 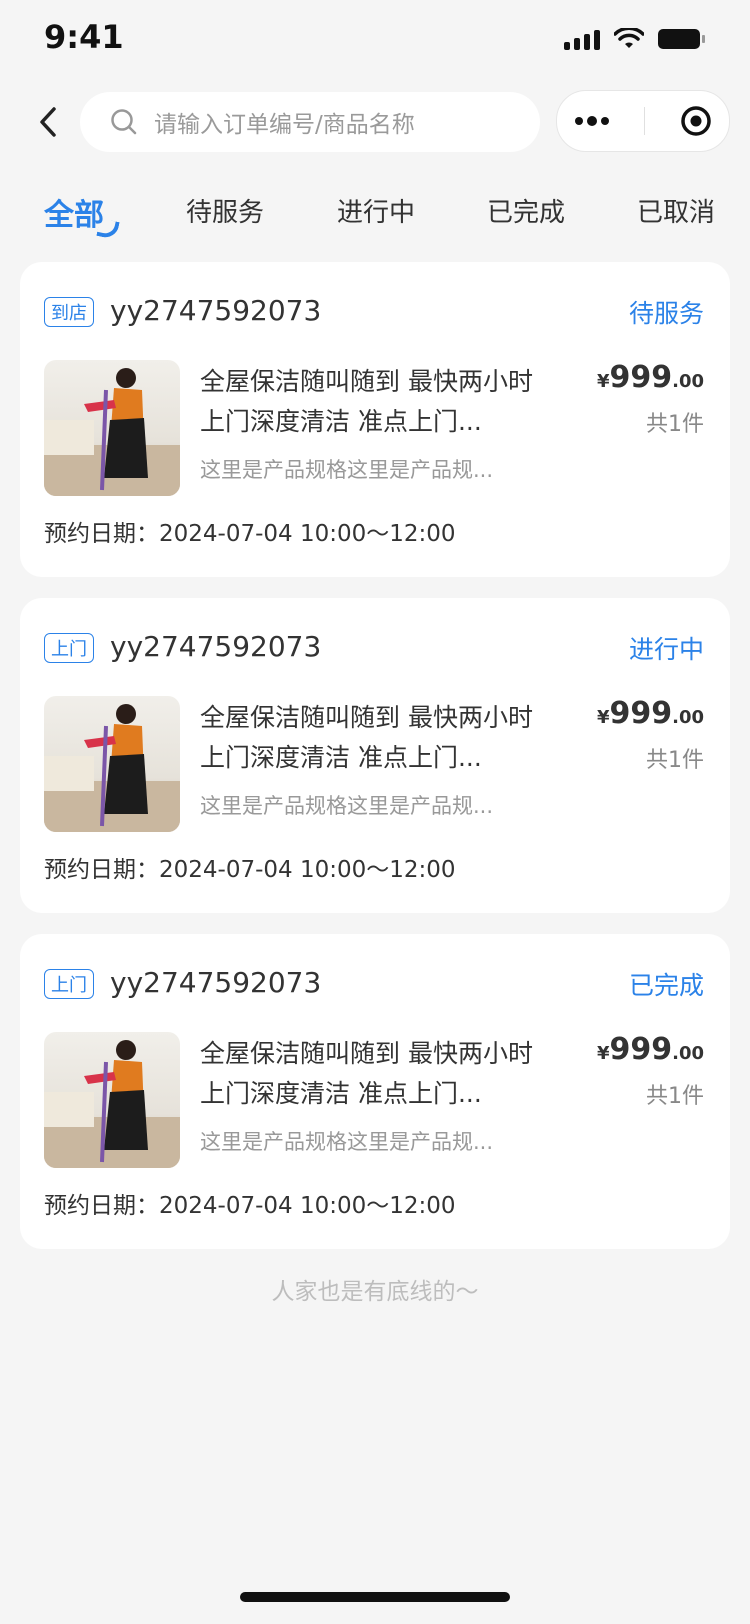 What do you see at coordinates (225, 210) in the screenshot?
I see `tab-pending-service: 待服务` at bounding box center [225, 210].